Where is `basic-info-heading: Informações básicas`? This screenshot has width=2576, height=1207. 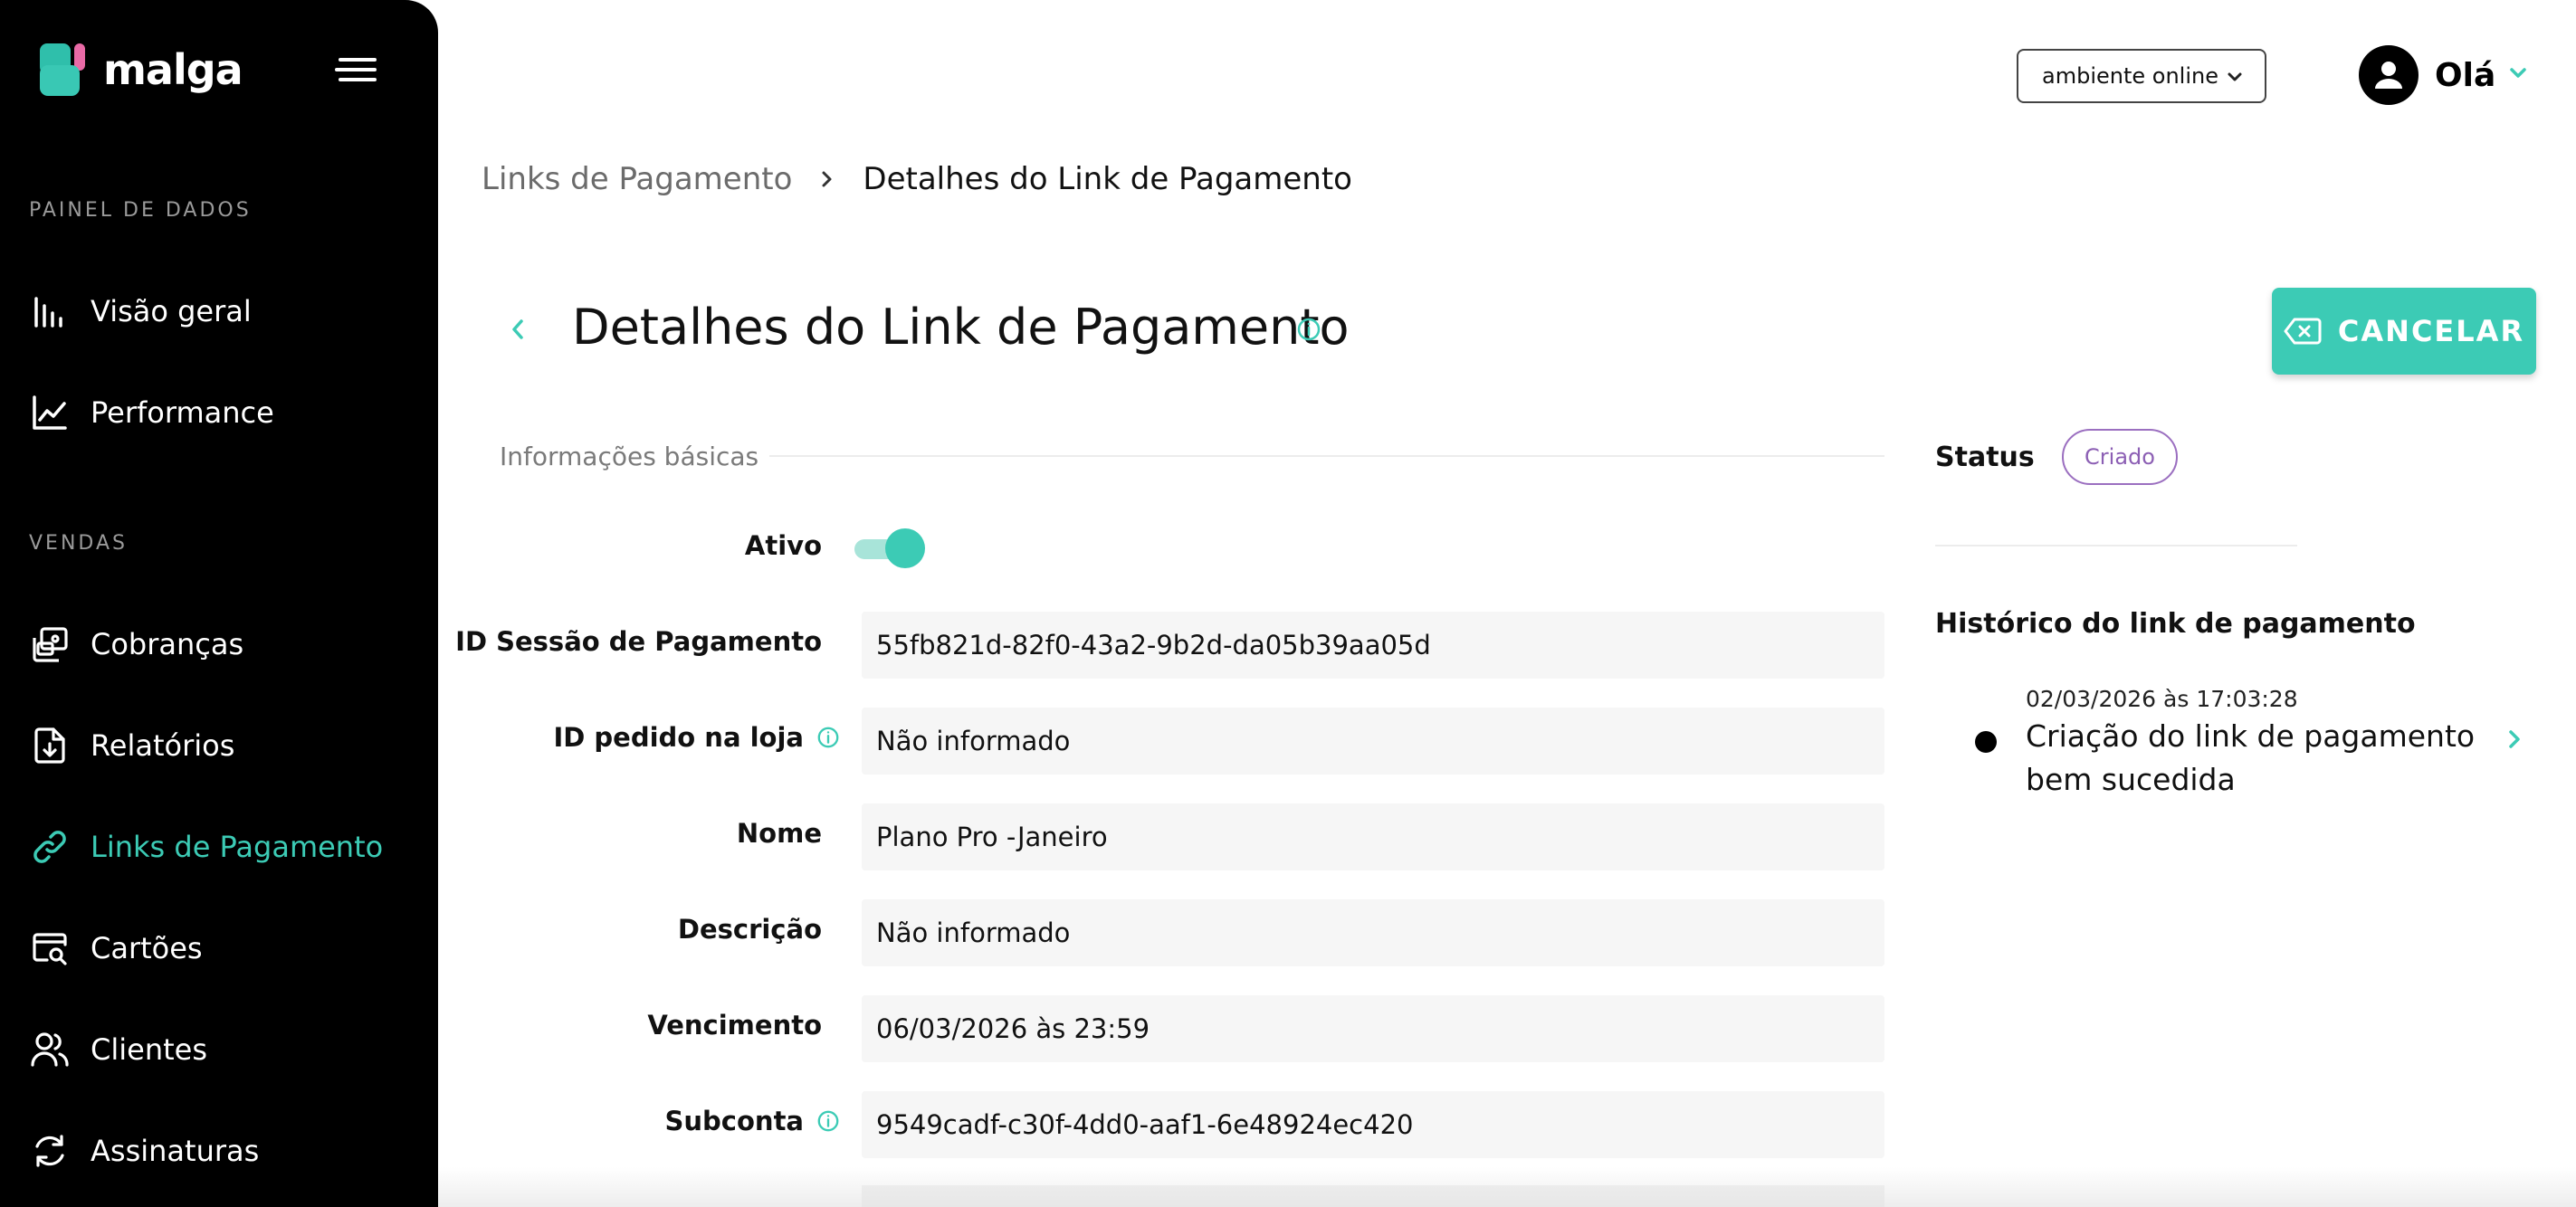
basic-info-heading: Informações básicas is located at coordinates (629, 456).